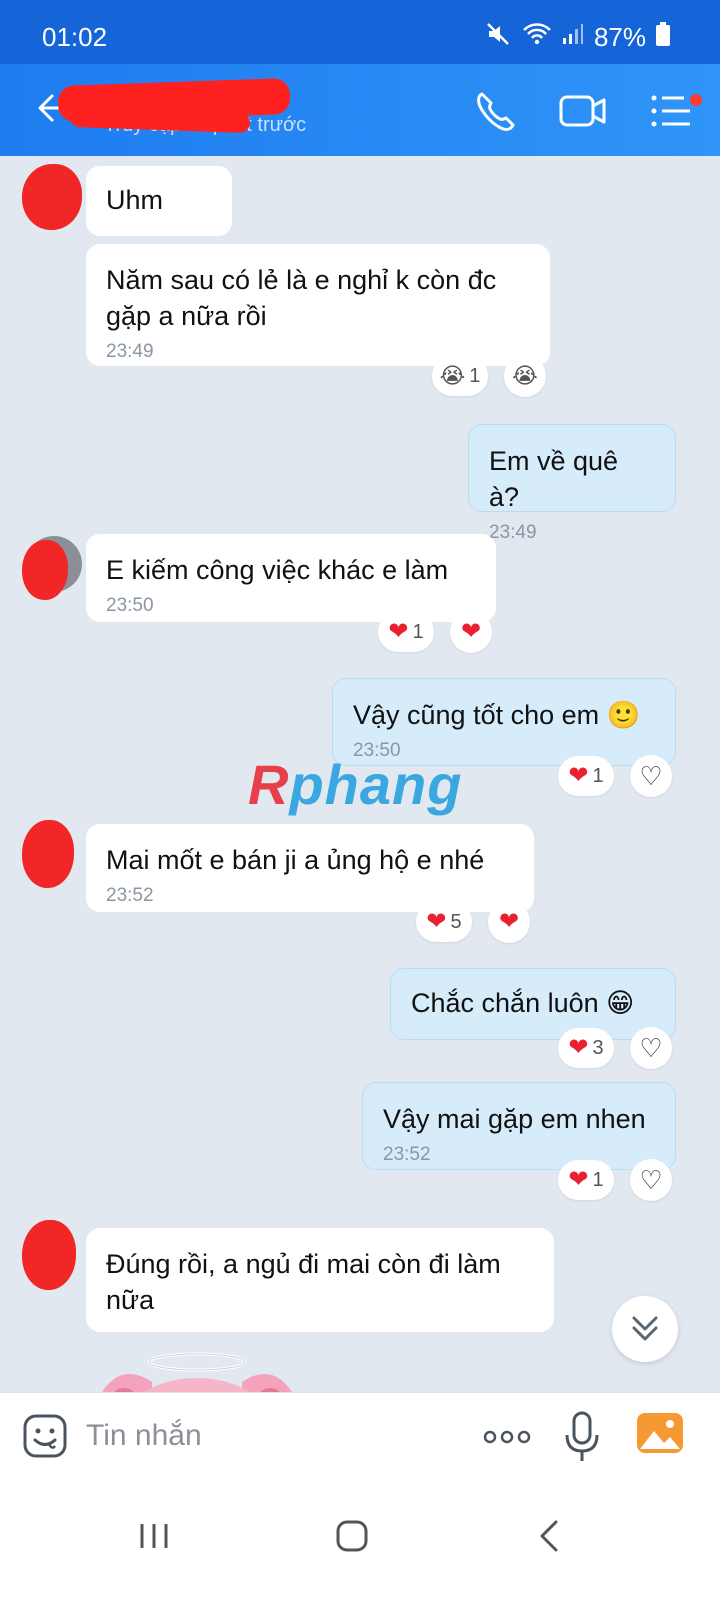 Image resolution: width=720 pixels, height=1600 pixels. I want to click on reaction-summary: 😭 1, so click(460, 376).